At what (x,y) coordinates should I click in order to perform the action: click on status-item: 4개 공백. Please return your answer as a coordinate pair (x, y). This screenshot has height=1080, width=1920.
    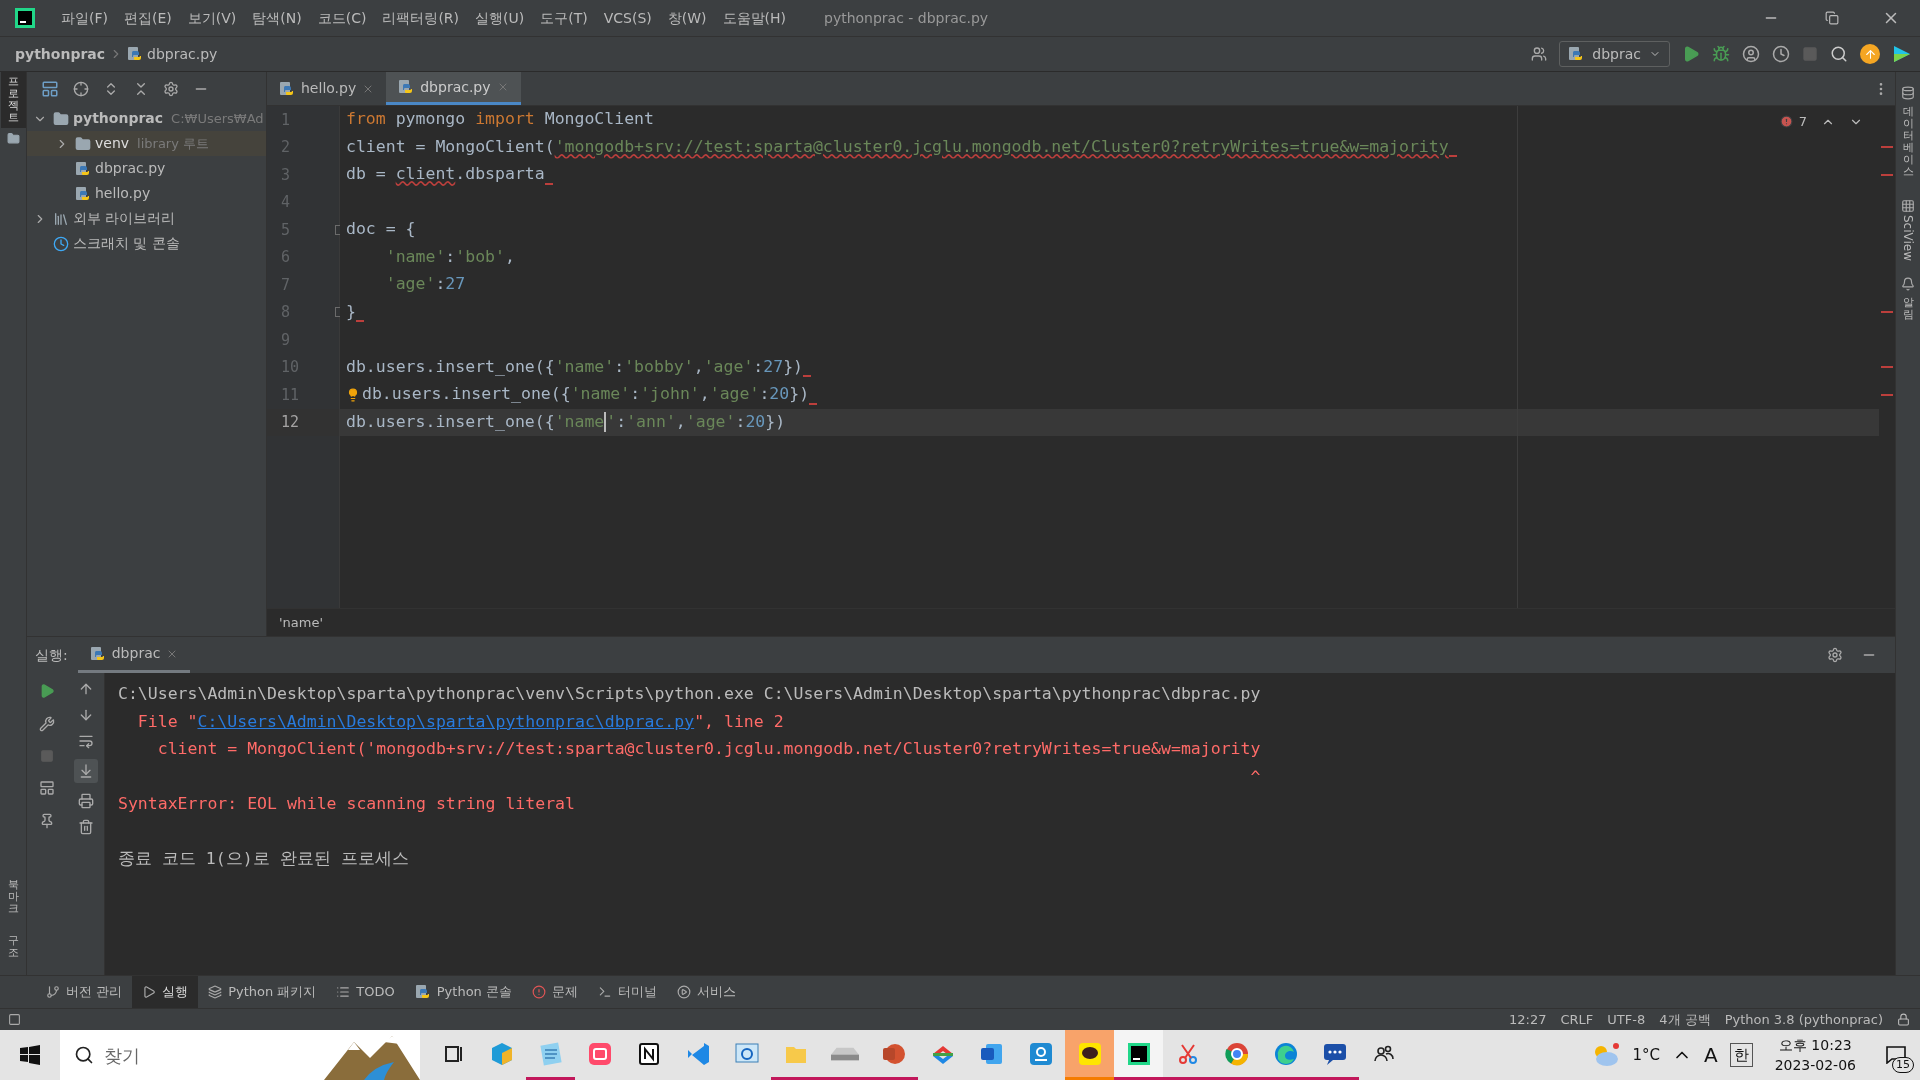
    Looking at the image, I should click on (1685, 1019).